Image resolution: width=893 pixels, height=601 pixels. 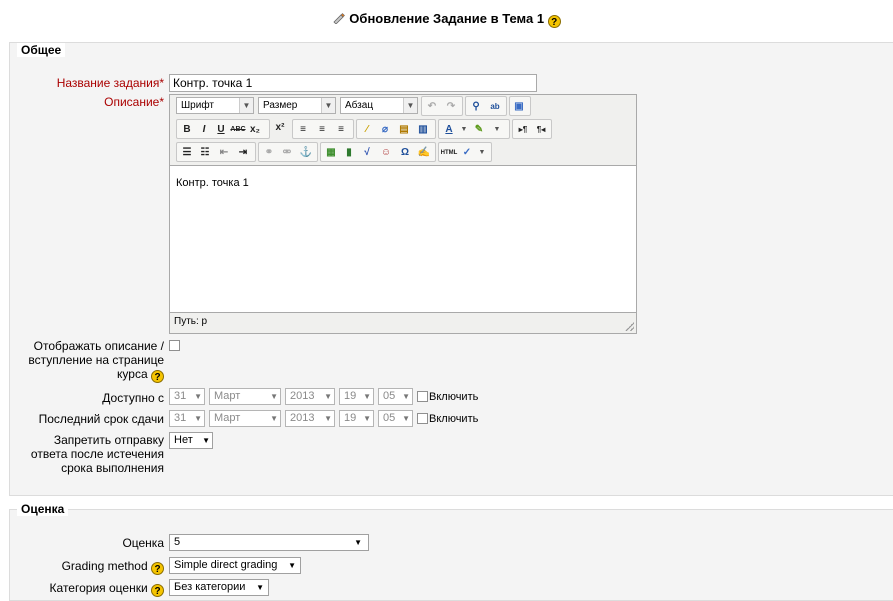 What do you see at coordinates (255, 130) in the screenshot?
I see `subscript-icon: x₂` at bounding box center [255, 130].